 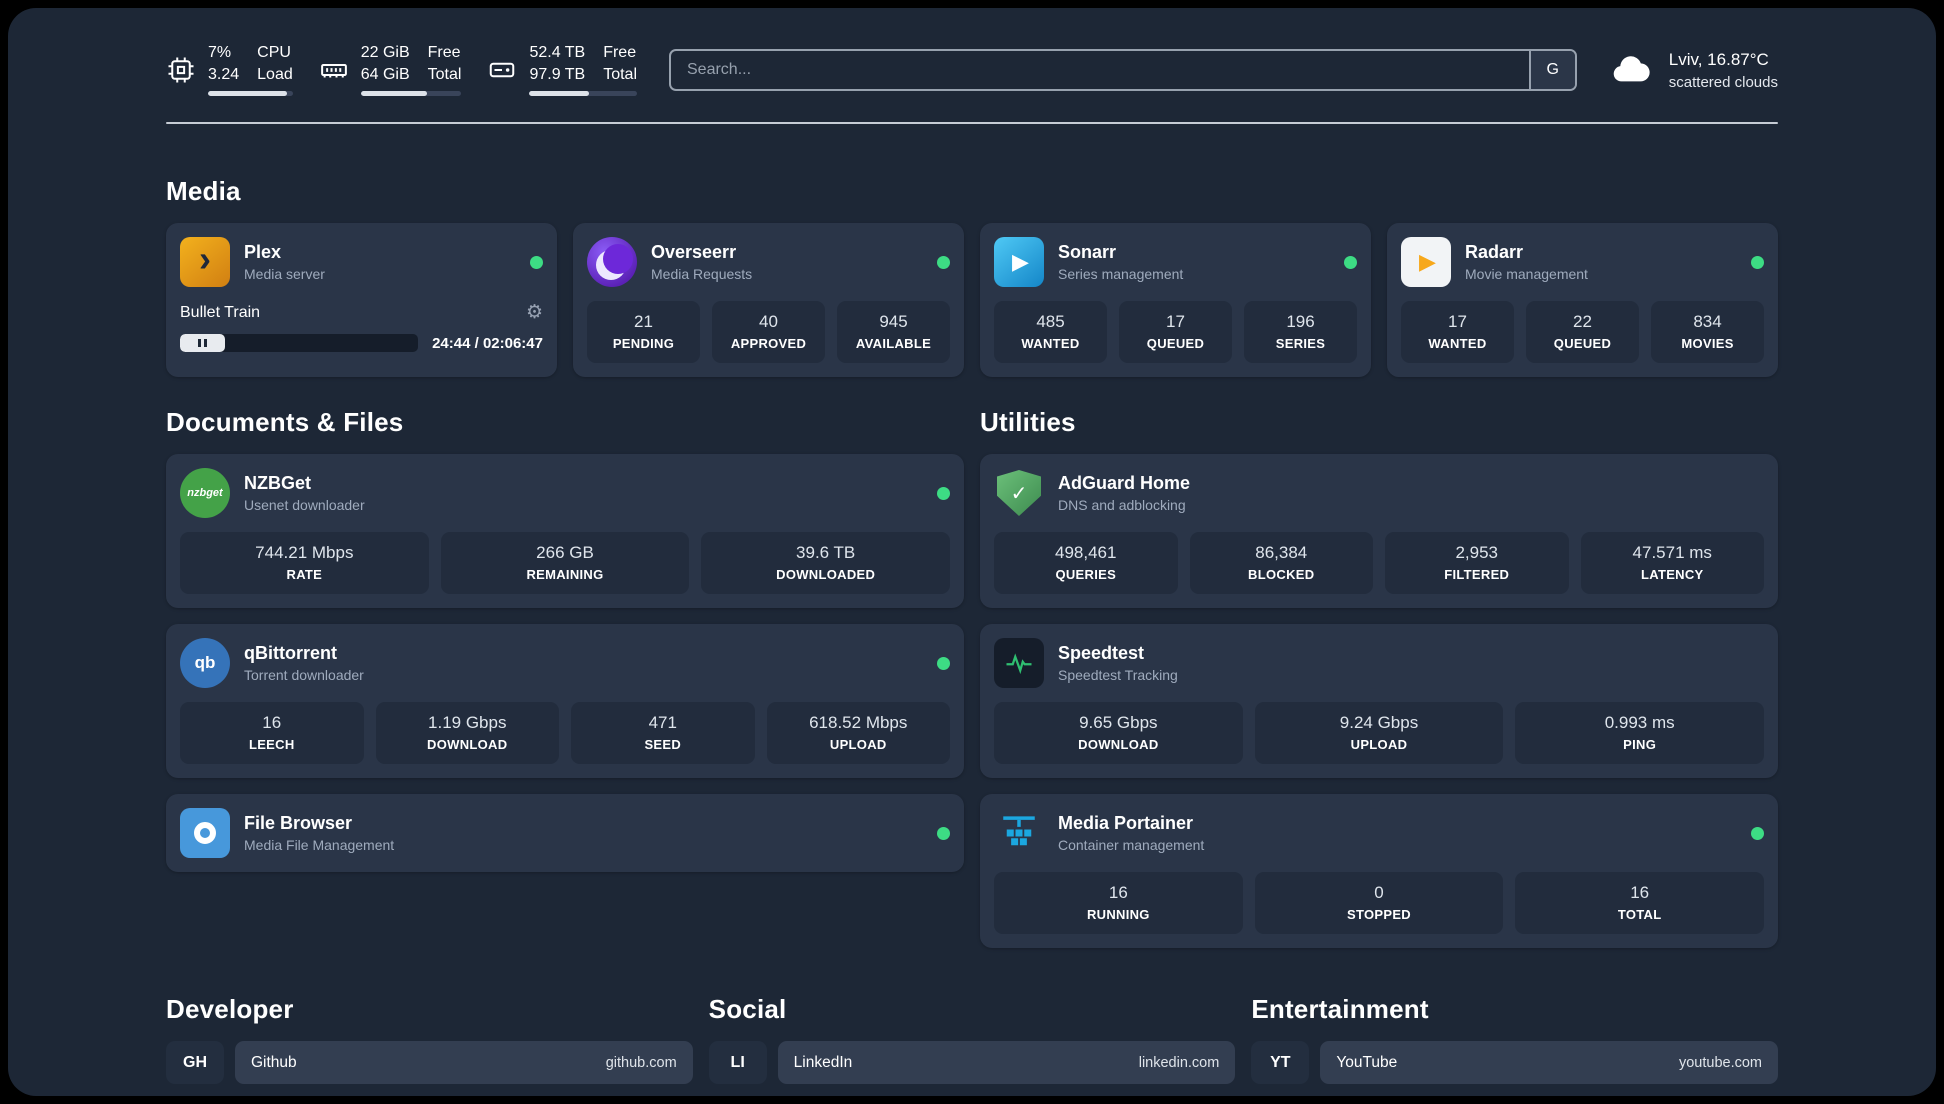 I want to click on portainer-link: Media Portainer Container management, so click(x=1379, y=833).